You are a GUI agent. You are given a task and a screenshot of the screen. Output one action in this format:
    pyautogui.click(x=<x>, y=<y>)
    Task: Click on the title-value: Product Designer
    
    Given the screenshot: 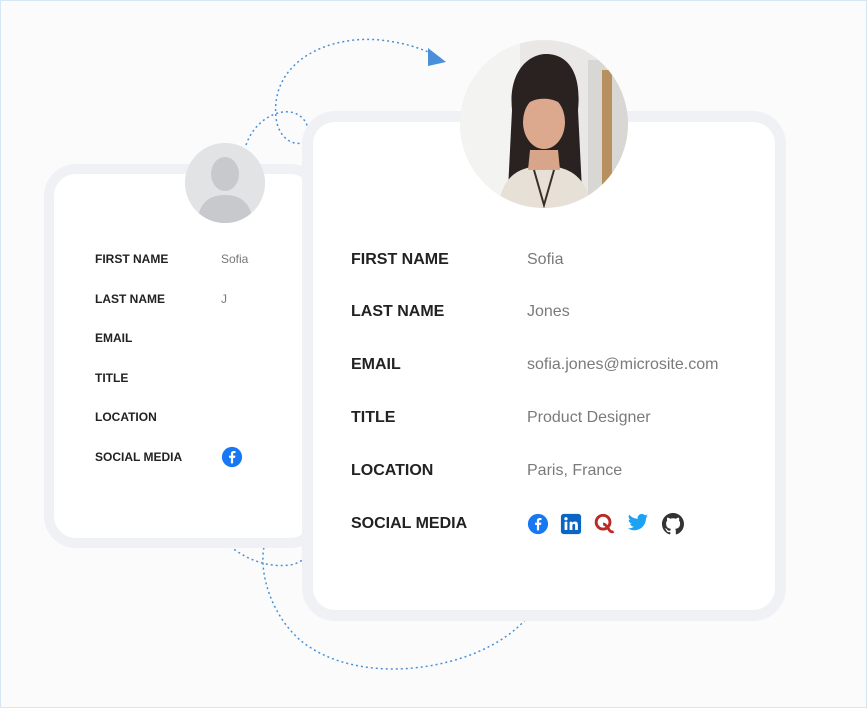 What is the action you would take?
    pyautogui.click(x=589, y=417)
    